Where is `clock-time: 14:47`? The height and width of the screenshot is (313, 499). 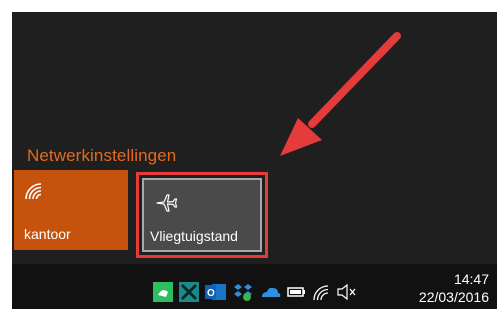
clock-time: 14:47 is located at coordinates (471, 279).